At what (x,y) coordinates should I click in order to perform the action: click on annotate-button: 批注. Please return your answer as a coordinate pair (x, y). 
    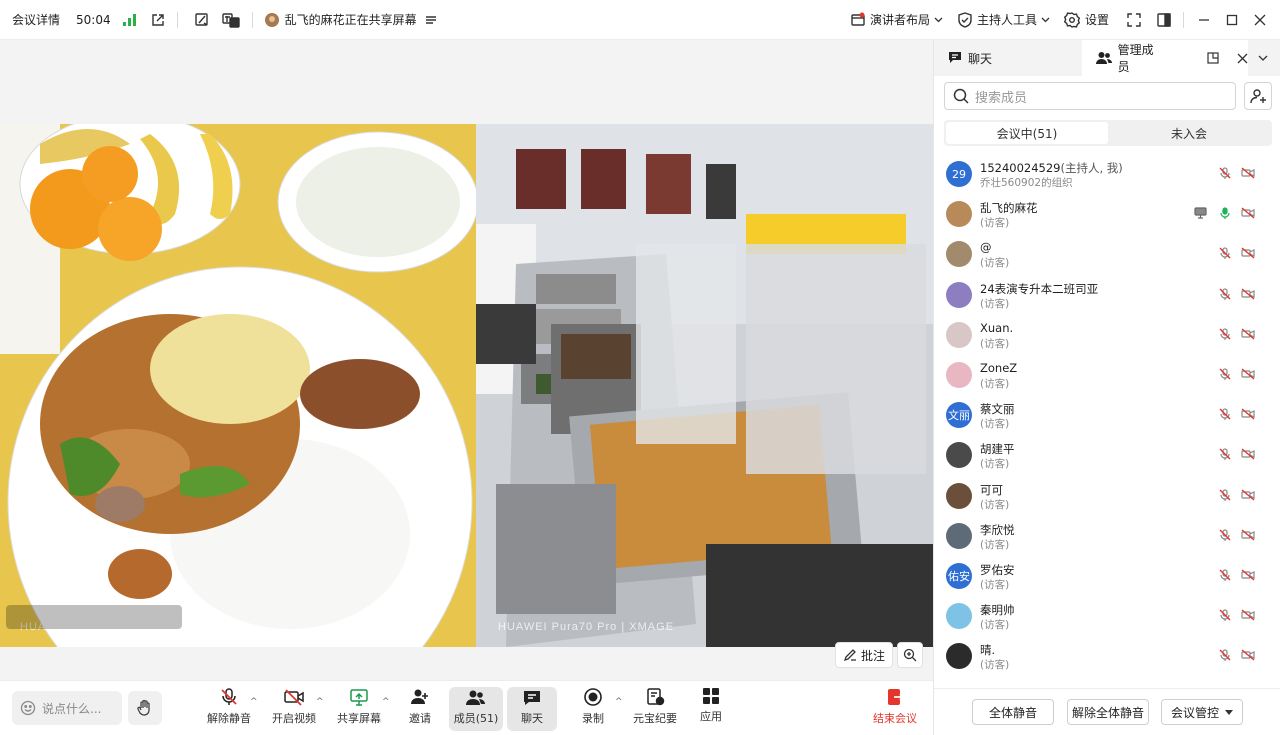
    Looking at the image, I should click on (864, 655).